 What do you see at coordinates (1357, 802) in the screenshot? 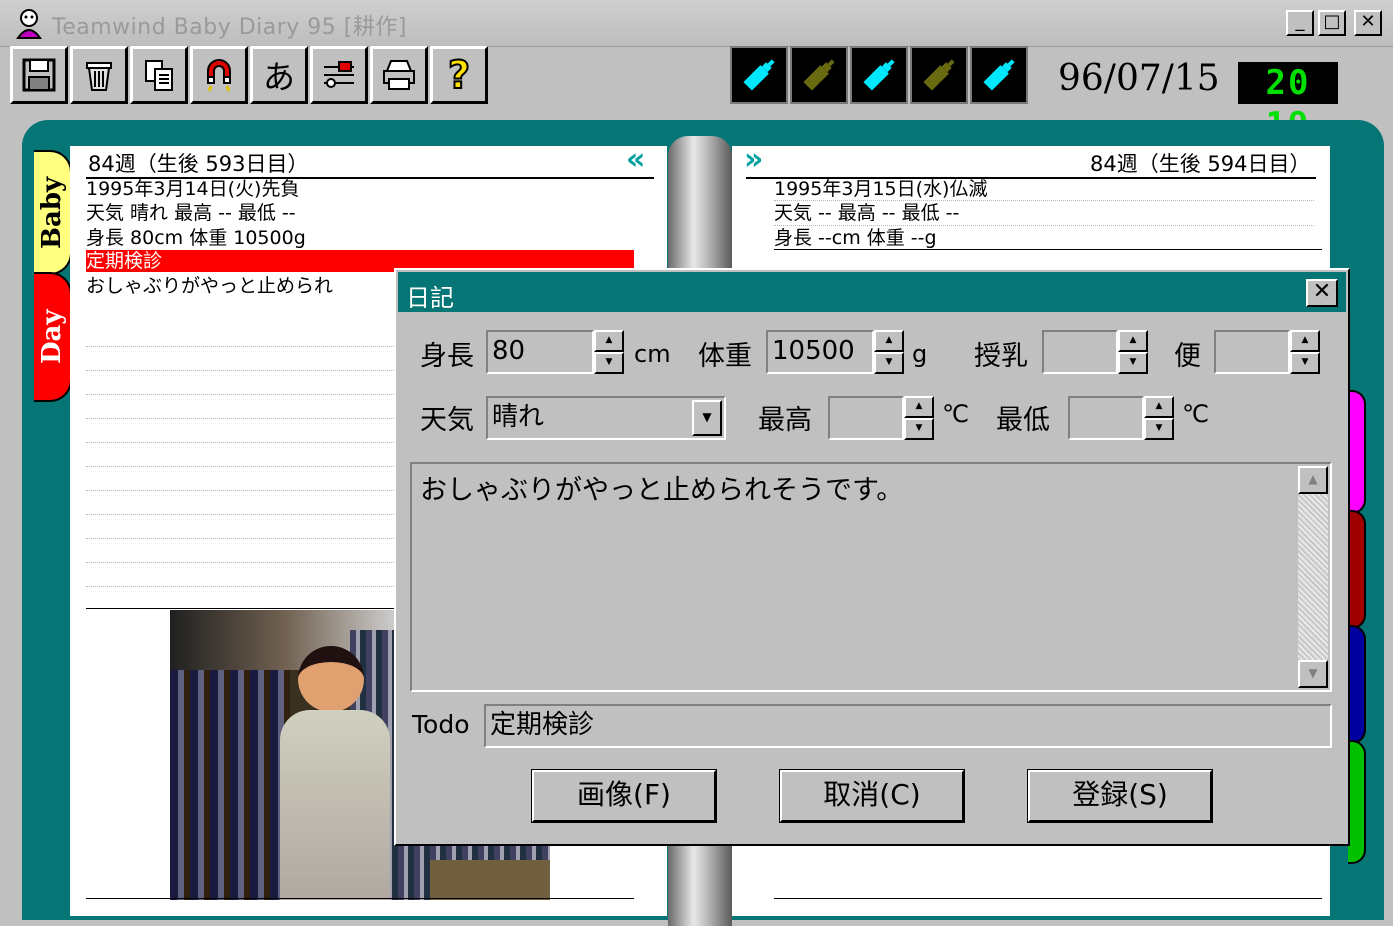
I see `side-tab-green` at bounding box center [1357, 802].